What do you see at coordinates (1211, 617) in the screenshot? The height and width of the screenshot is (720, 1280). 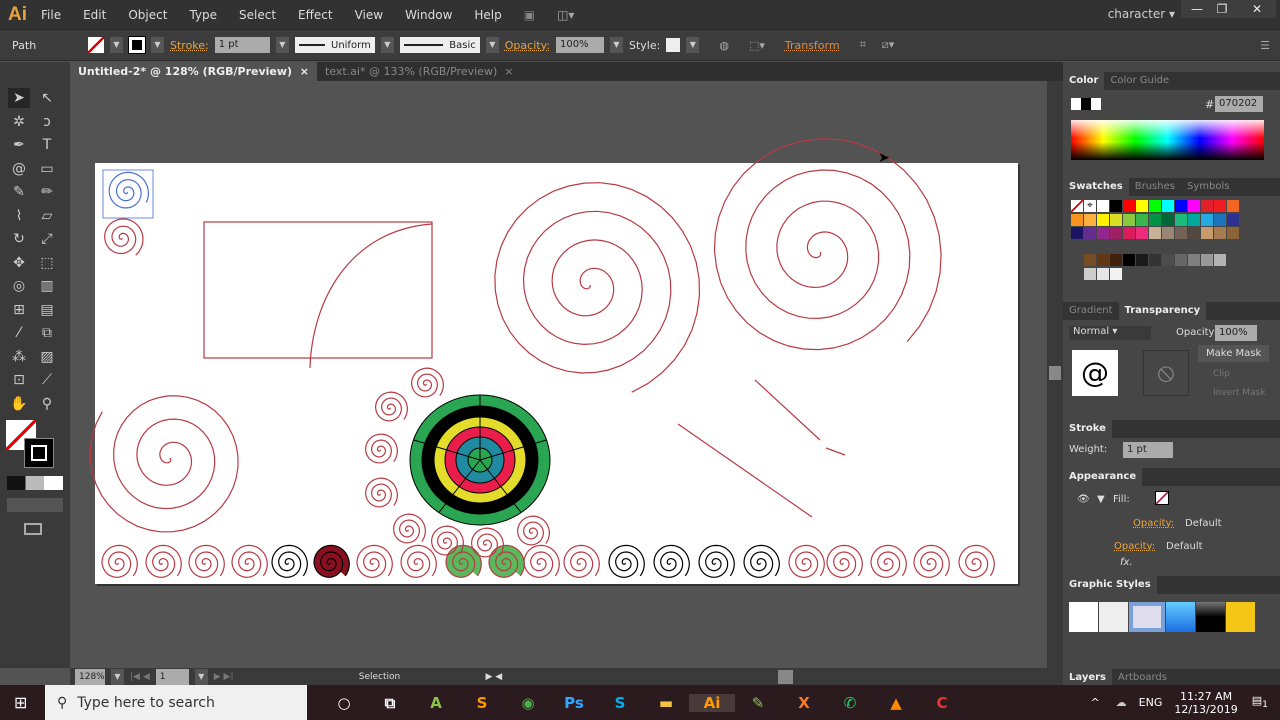 I see `style-black` at bounding box center [1211, 617].